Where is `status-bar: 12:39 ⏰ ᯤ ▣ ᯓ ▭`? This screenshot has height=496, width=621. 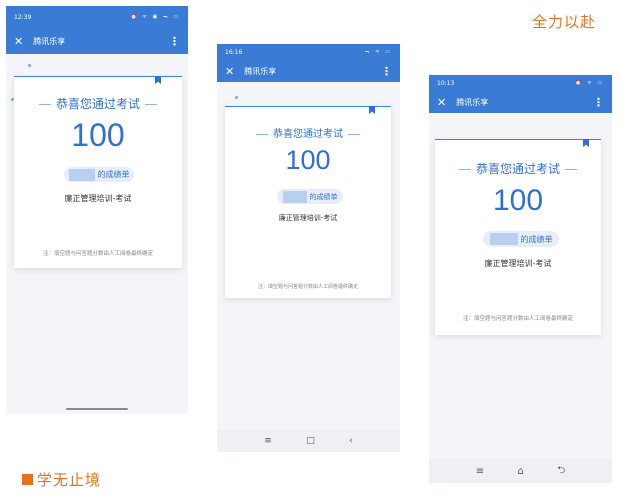 status-bar: 12:39 ⏰ ᯤ ▣ ᯓ ▭ is located at coordinates (97, 17).